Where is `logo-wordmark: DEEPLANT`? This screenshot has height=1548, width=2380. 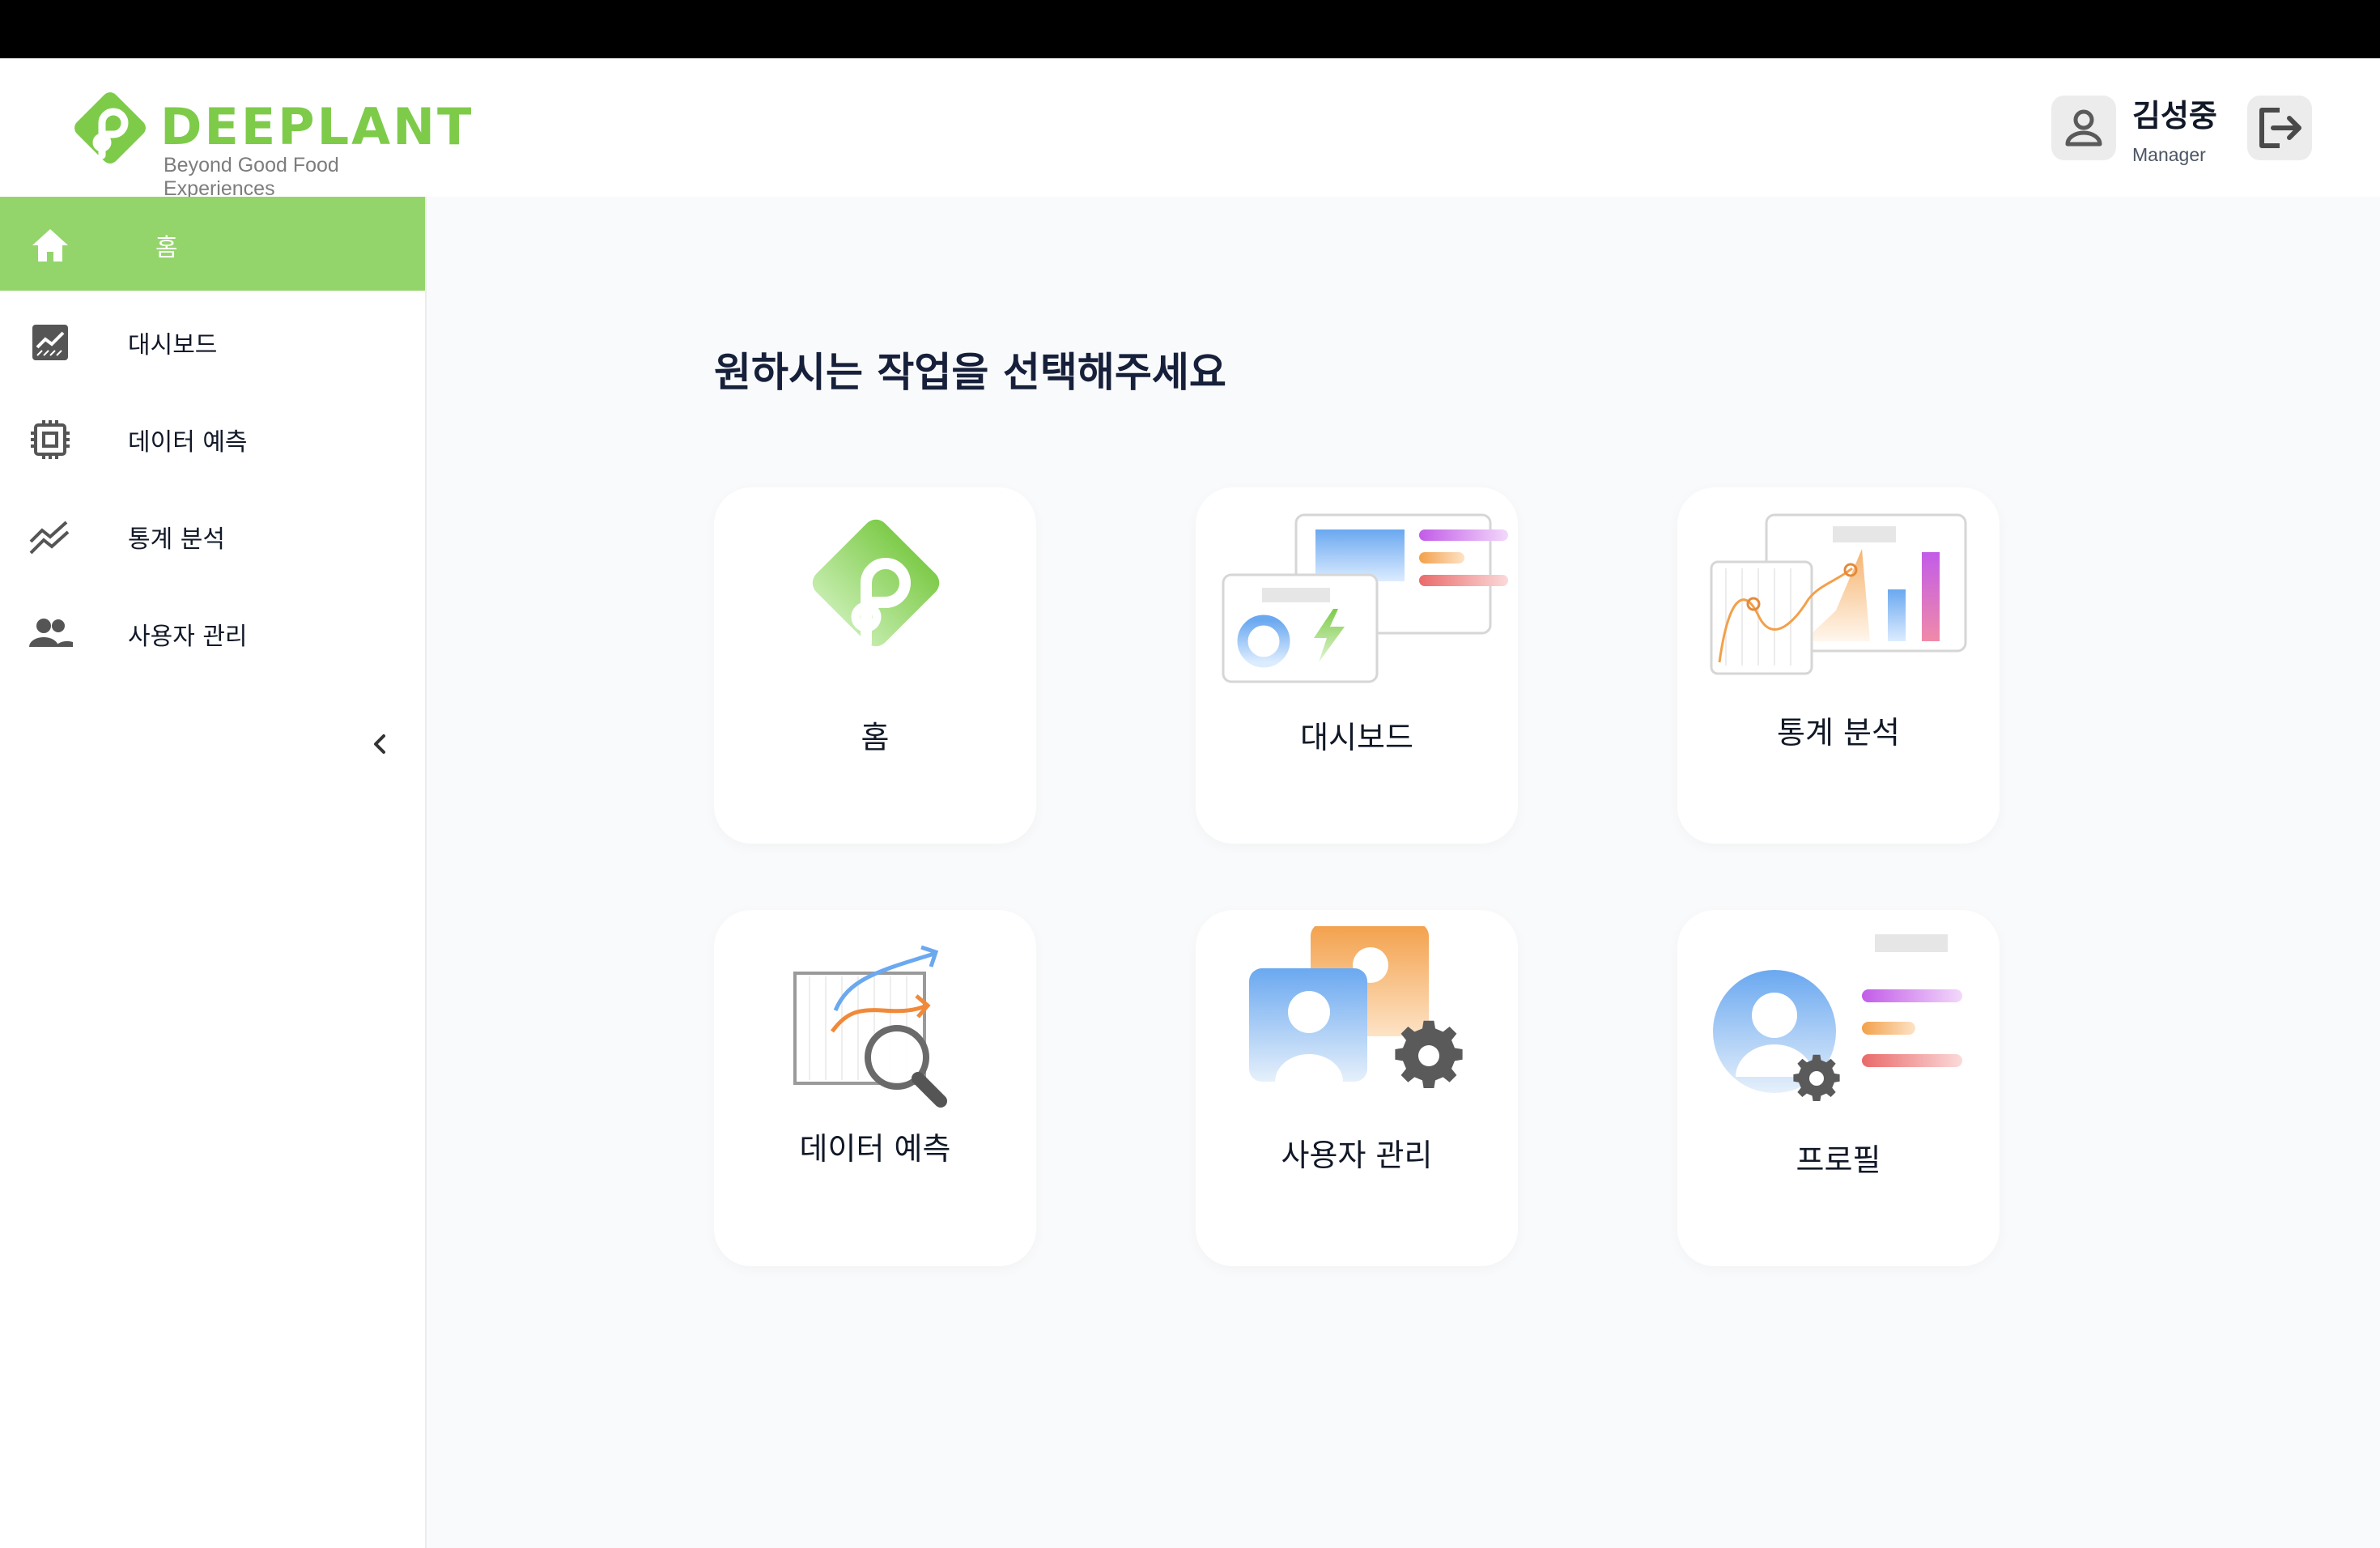 logo-wordmark: DEEPLANT is located at coordinates (317, 126).